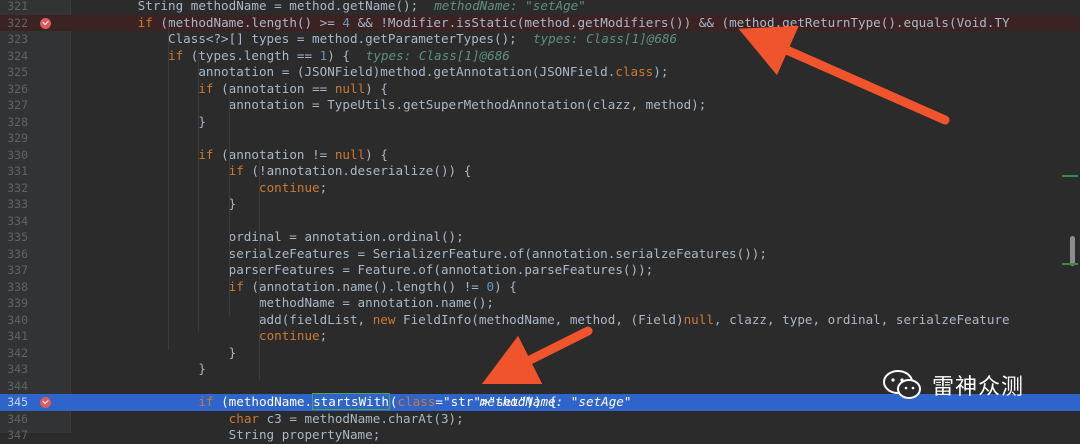  I want to click on watermark: 雷神众测, so click(977, 385).